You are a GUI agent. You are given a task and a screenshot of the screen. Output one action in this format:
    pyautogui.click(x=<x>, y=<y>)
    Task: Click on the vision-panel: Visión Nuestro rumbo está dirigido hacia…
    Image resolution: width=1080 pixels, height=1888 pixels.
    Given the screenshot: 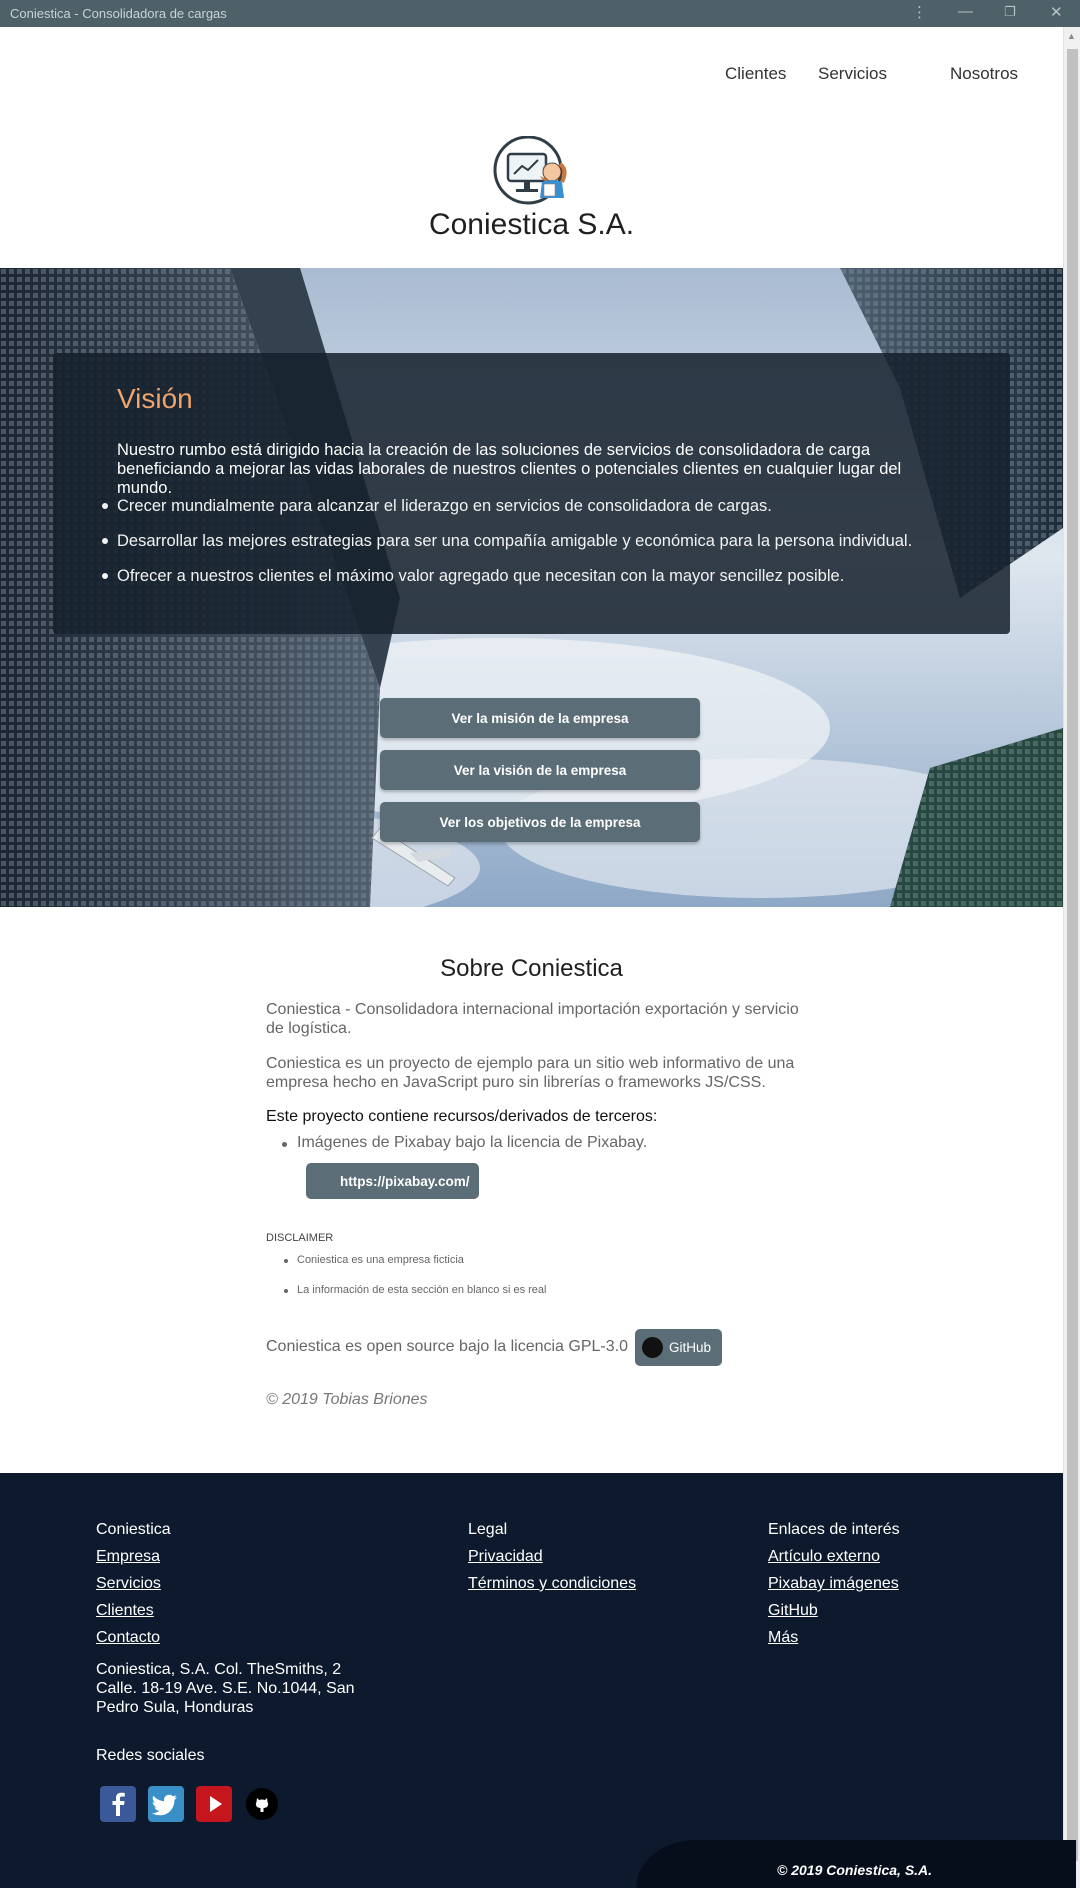 What is the action you would take?
    pyautogui.click(x=531, y=493)
    